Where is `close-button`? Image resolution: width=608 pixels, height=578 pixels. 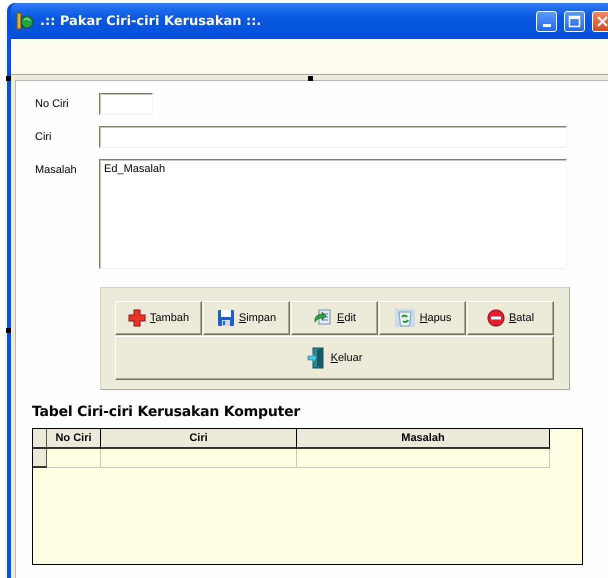 close-button is located at coordinates (600, 21).